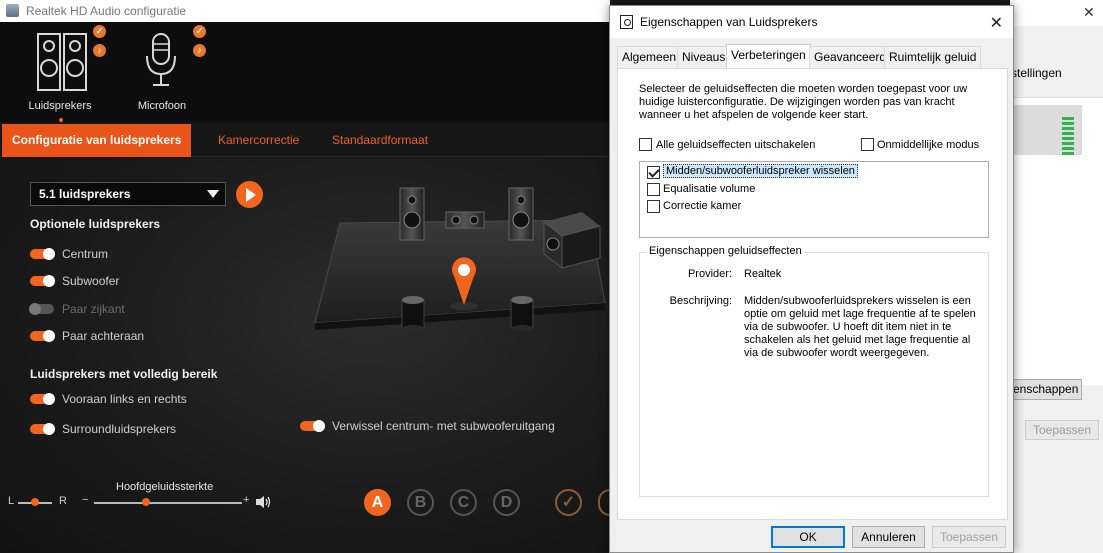 This screenshot has width=1103, height=553. What do you see at coordinates (103, 336) in the screenshot?
I see `rear-pair-label: Paar achteraan` at bounding box center [103, 336].